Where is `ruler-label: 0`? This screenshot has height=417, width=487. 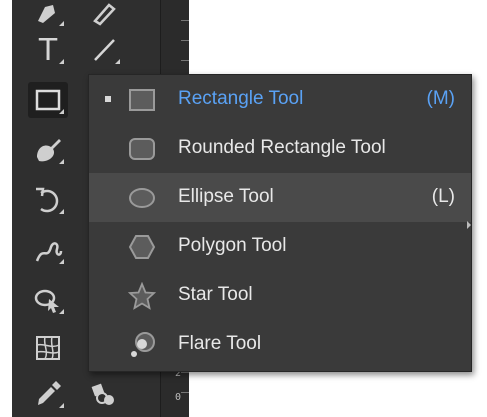 ruler-label: 0 is located at coordinates (178, 397).